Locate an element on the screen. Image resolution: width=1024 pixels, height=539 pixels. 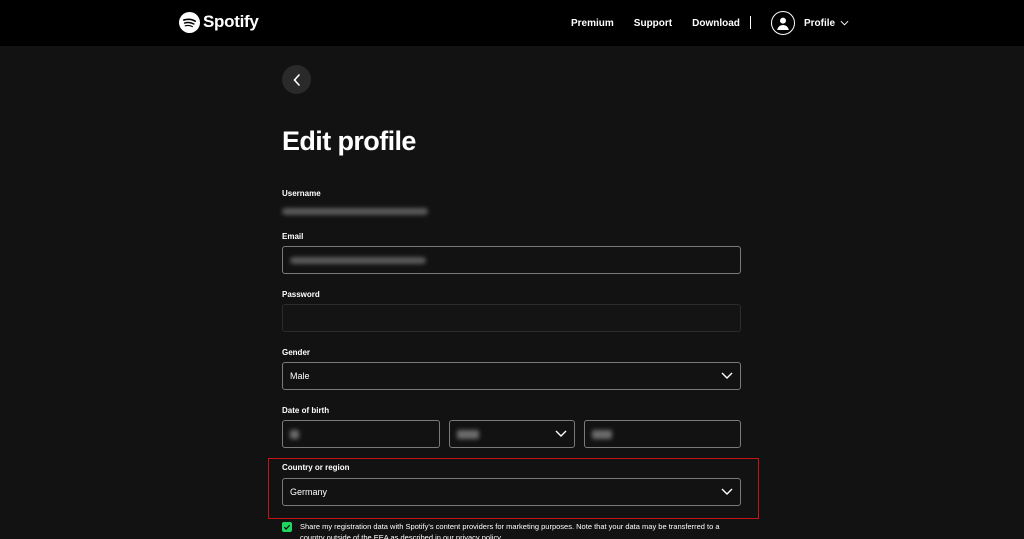
top-nav: Spotify Premium Support Download Profile is located at coordinates (512, 23).